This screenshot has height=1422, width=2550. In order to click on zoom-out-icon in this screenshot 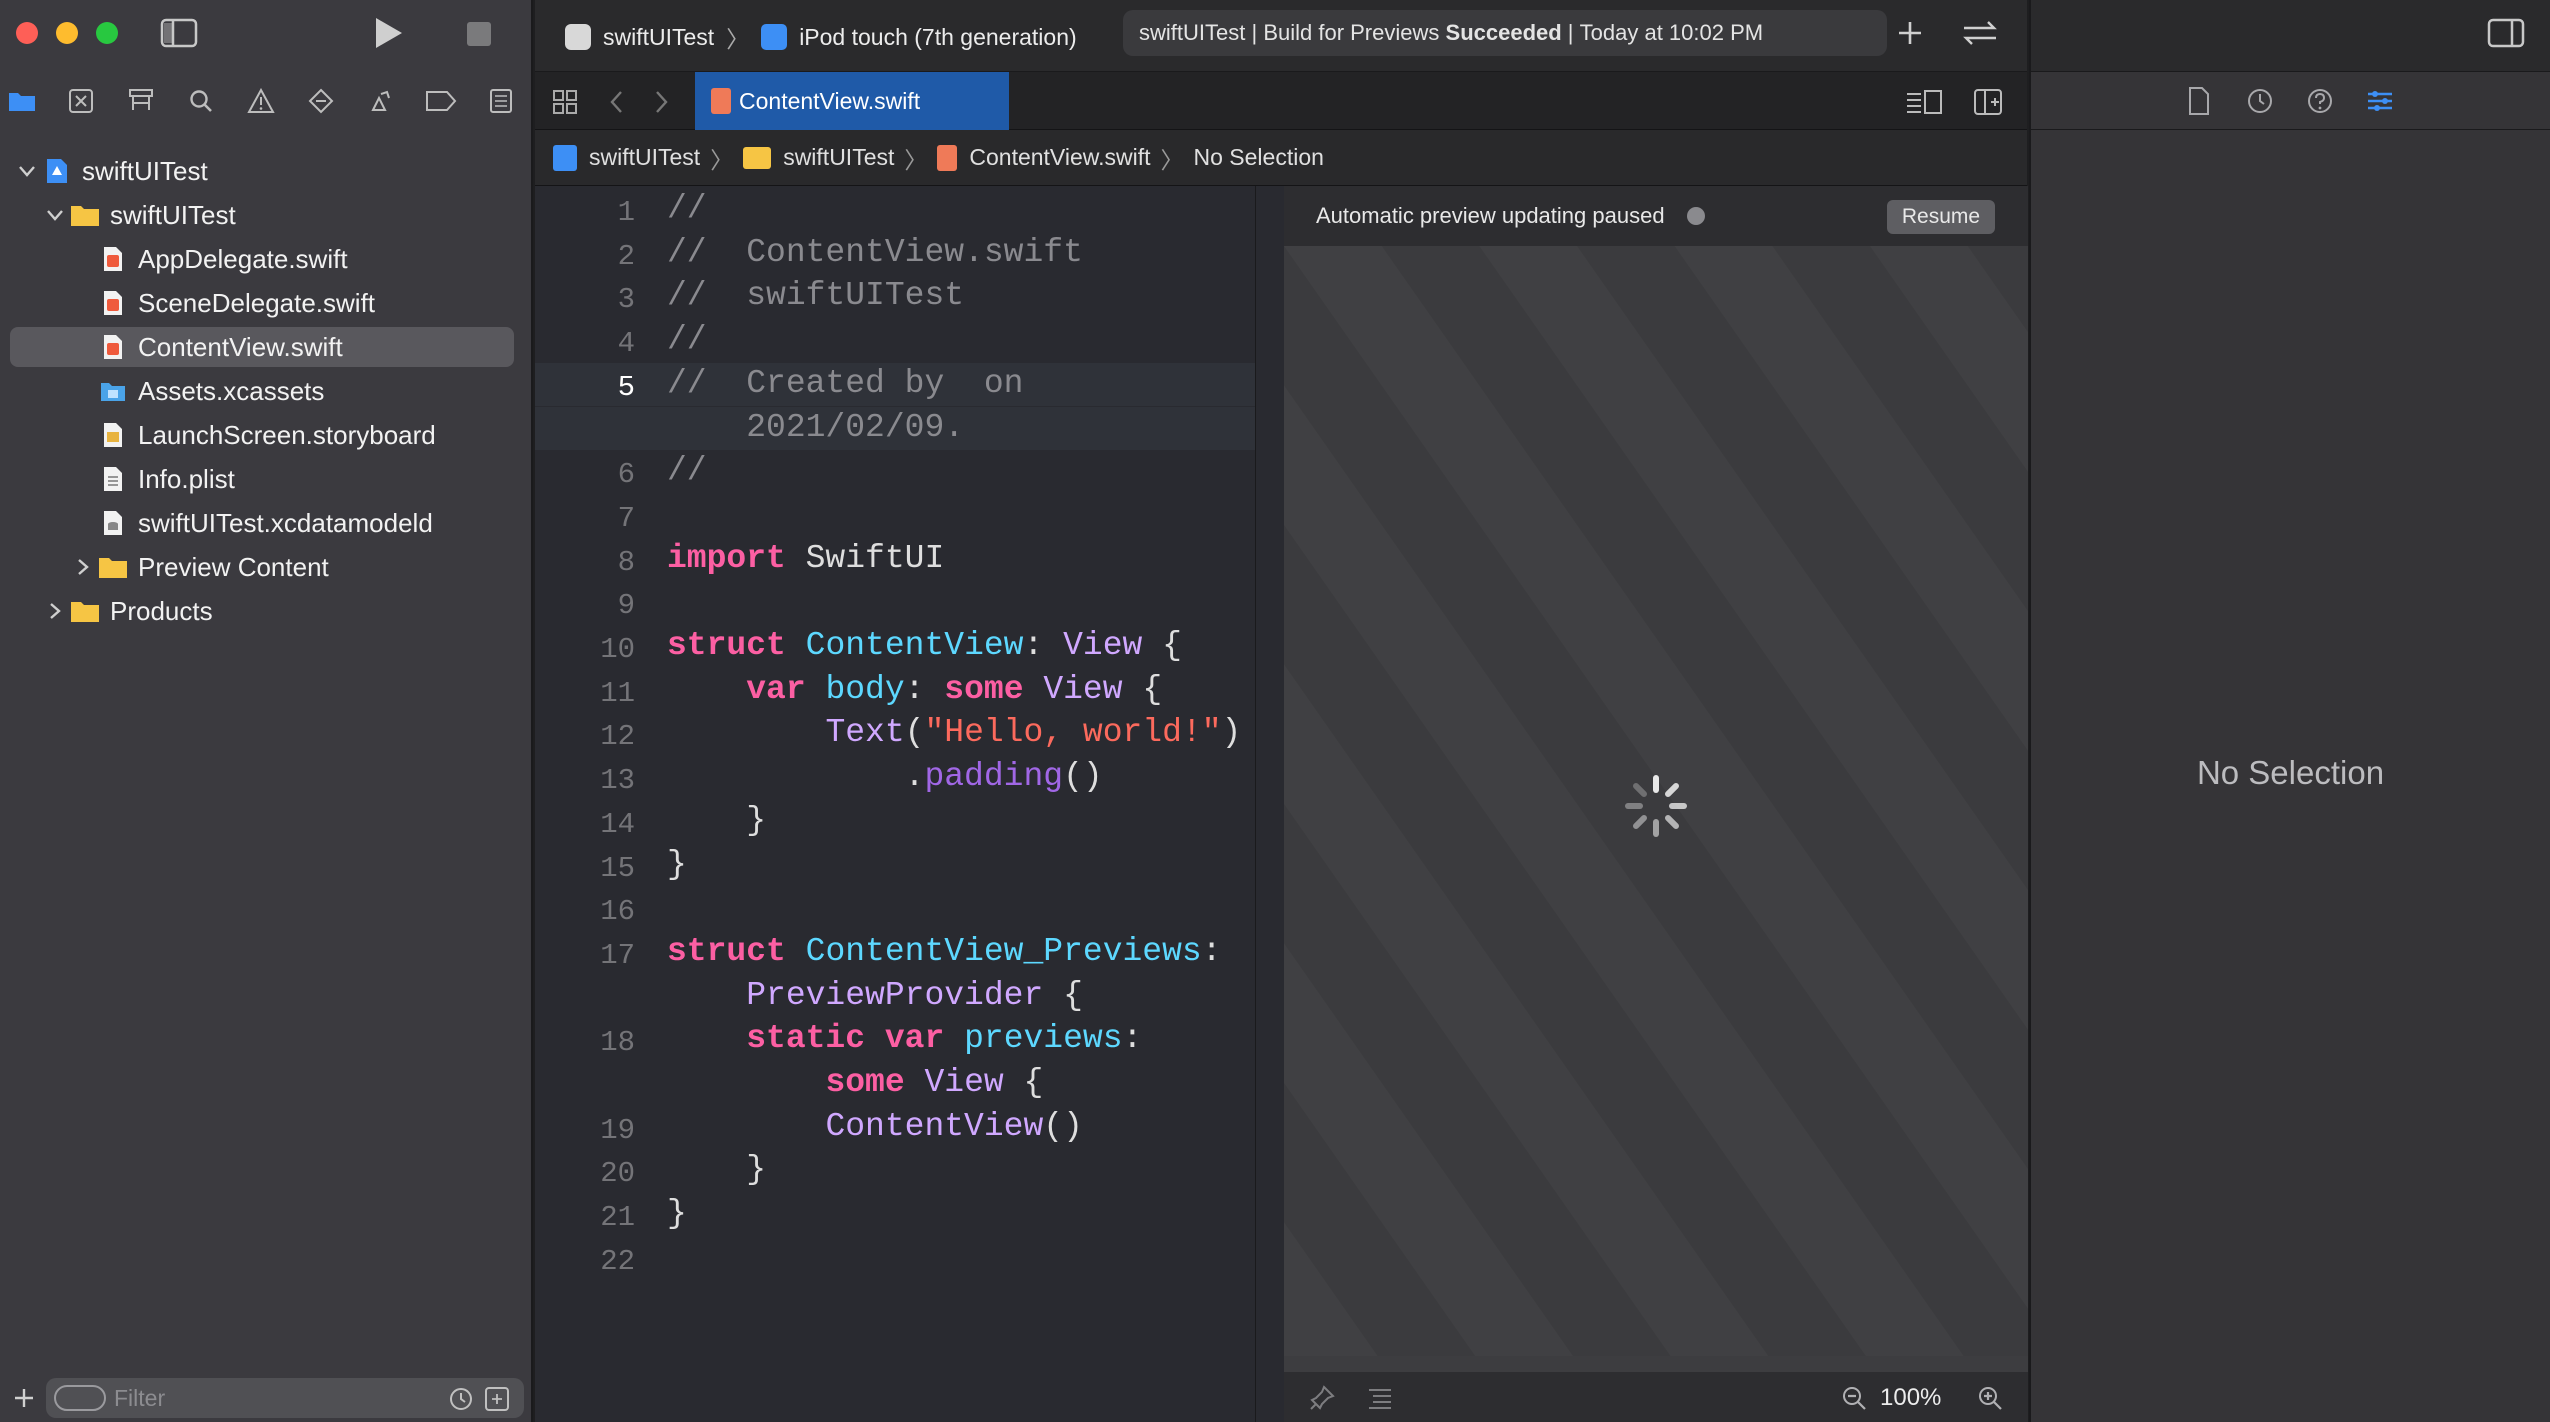, I will do `click(1854, 1398)`.